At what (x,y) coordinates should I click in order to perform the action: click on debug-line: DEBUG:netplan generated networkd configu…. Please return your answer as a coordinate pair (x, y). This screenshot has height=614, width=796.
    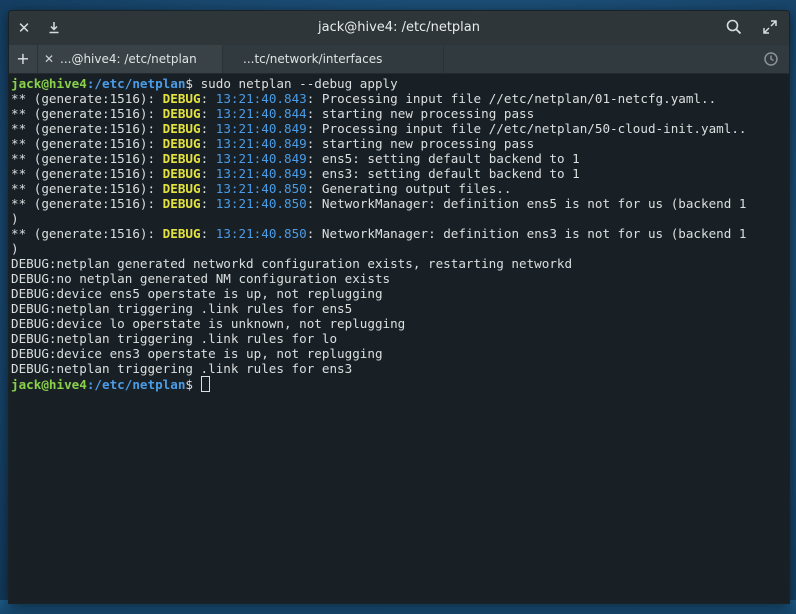
    Looking at the image, I should click on (292, 263).